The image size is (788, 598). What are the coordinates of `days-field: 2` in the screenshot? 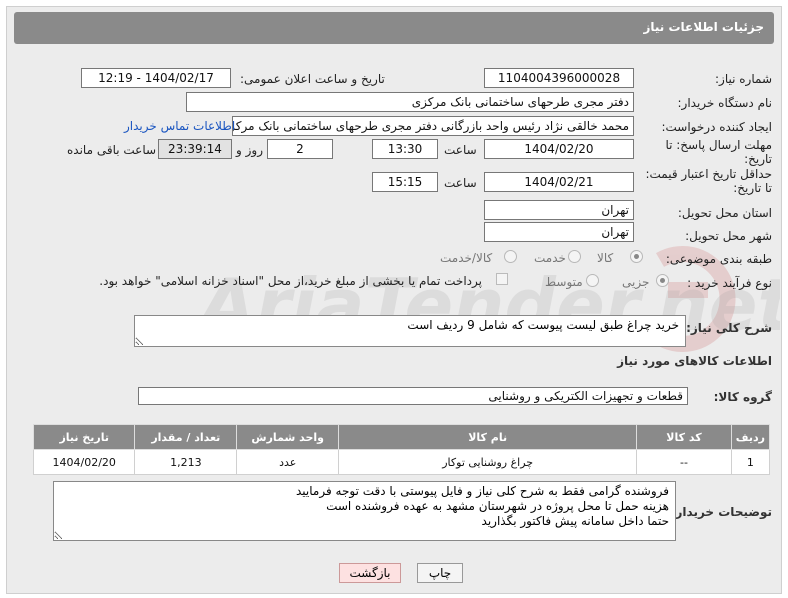 It's located at (300, 149).